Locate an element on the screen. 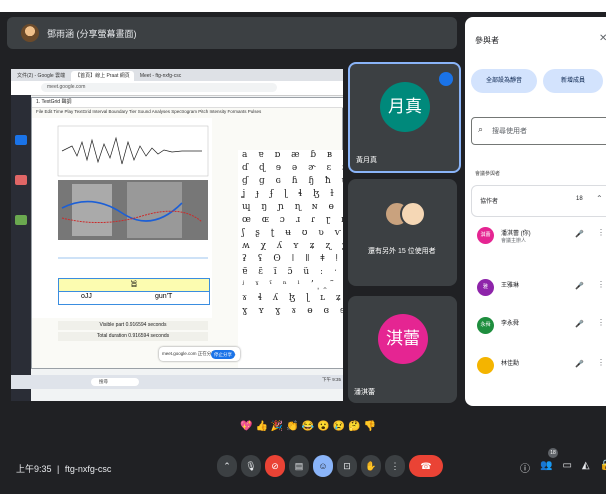 This screenshot has height=494, width=606. group-count: 18 is located at coordinates (579, 199).